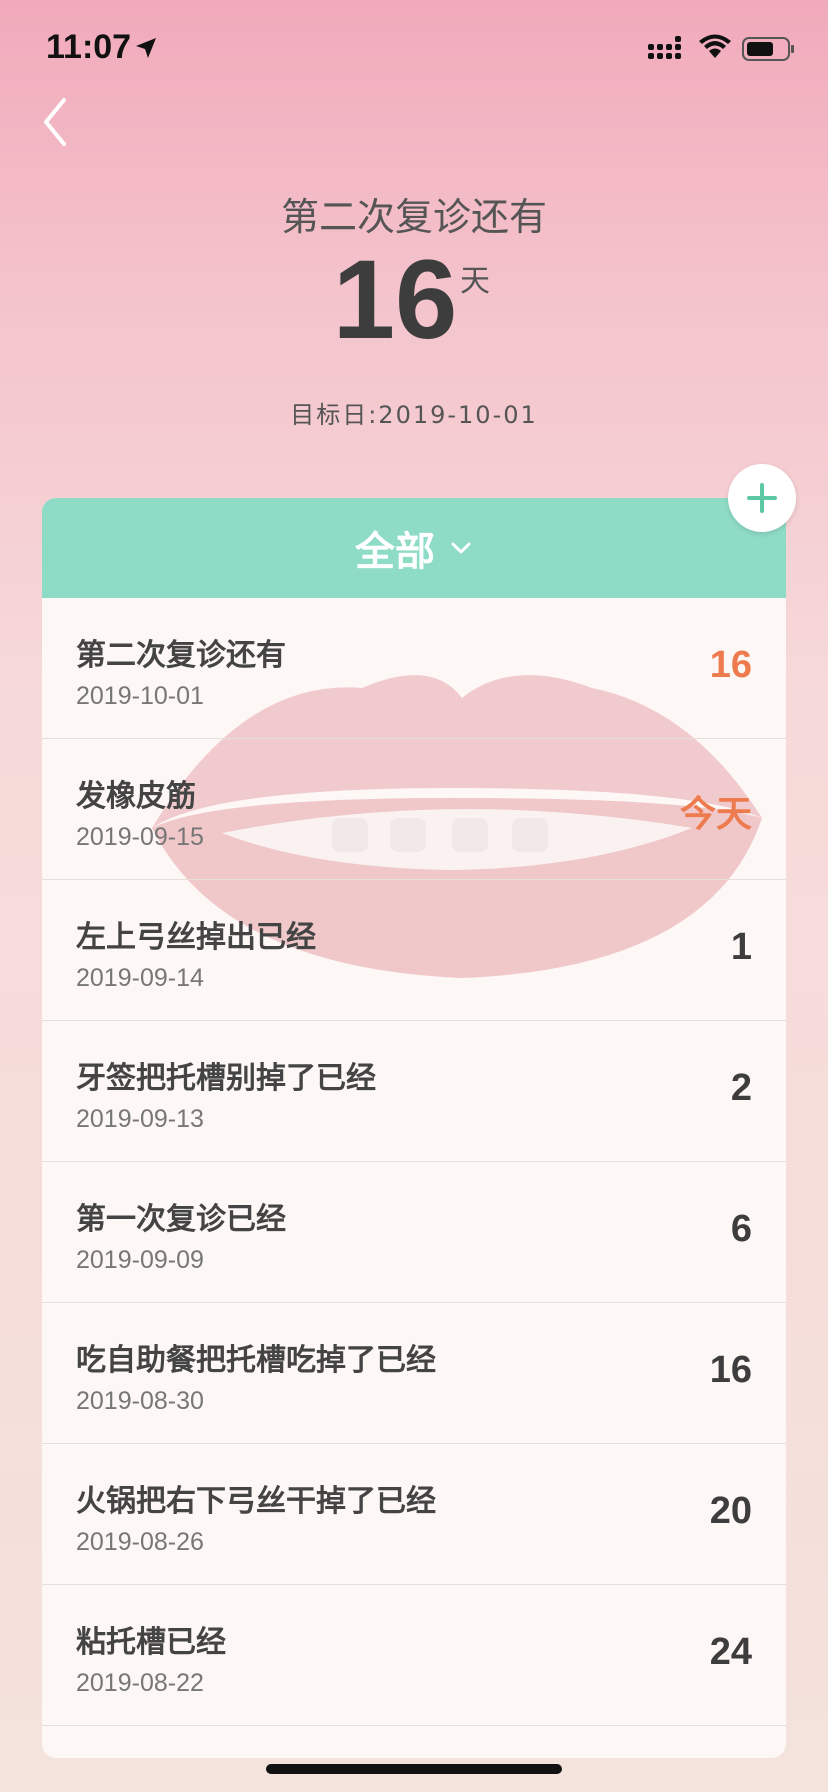 The width and height of the screenshot is (828, 1792). I want to click on list-item: 牙签把托槽别掉了已经 2019-09-13 2, so click(414, 1091).